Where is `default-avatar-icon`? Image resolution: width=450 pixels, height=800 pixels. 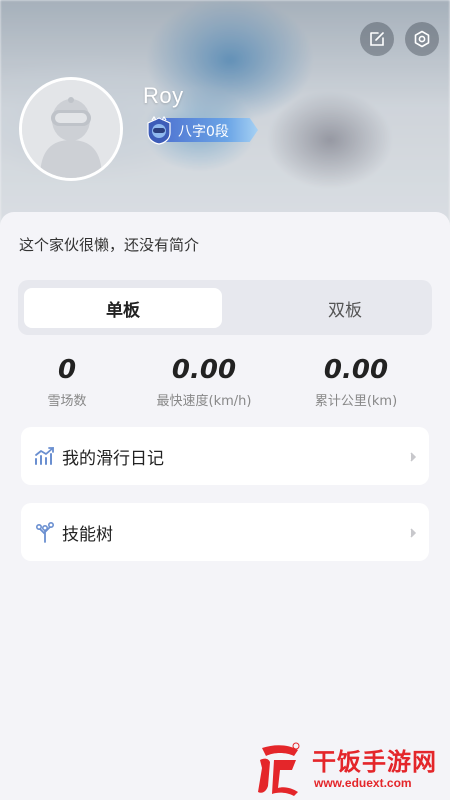 default-avatar-icon is located at coordinates (71, 129).